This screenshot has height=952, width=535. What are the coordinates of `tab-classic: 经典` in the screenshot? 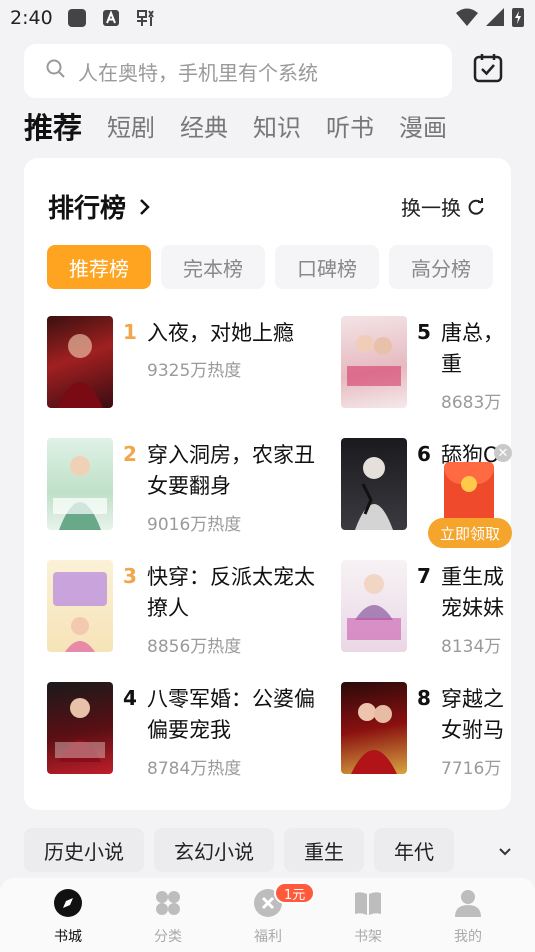 It's located at (204, 128).